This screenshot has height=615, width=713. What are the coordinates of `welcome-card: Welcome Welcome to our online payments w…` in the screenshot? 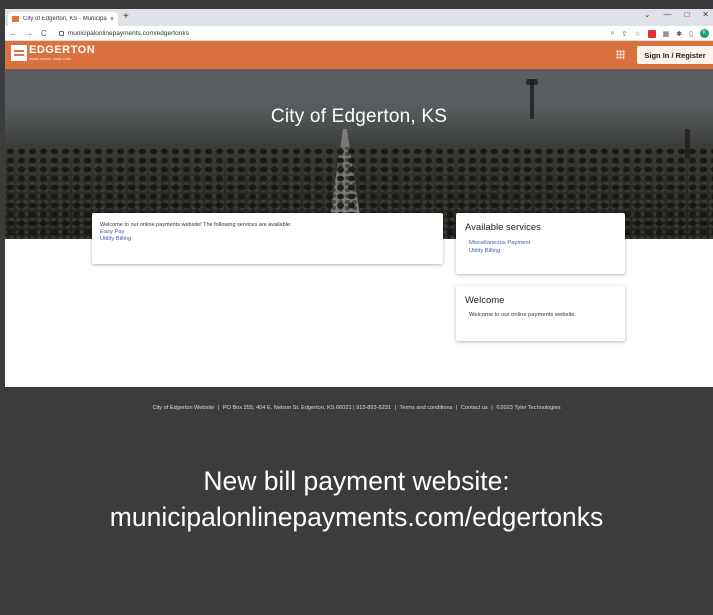 It's located at (540, 313).